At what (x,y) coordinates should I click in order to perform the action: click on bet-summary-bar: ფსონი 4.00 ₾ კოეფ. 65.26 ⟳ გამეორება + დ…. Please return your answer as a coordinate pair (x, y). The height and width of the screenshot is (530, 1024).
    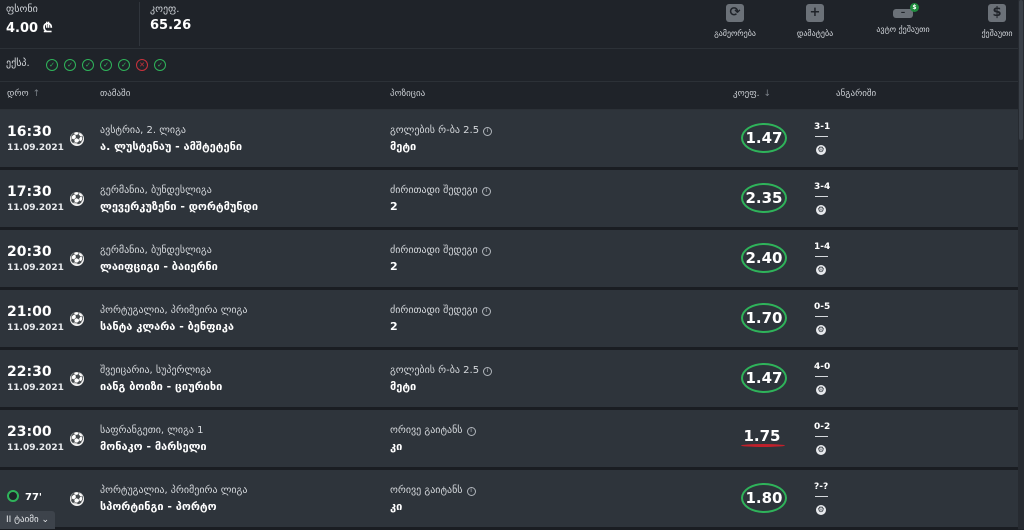
    Looking at the image, I should click on (512, 24).